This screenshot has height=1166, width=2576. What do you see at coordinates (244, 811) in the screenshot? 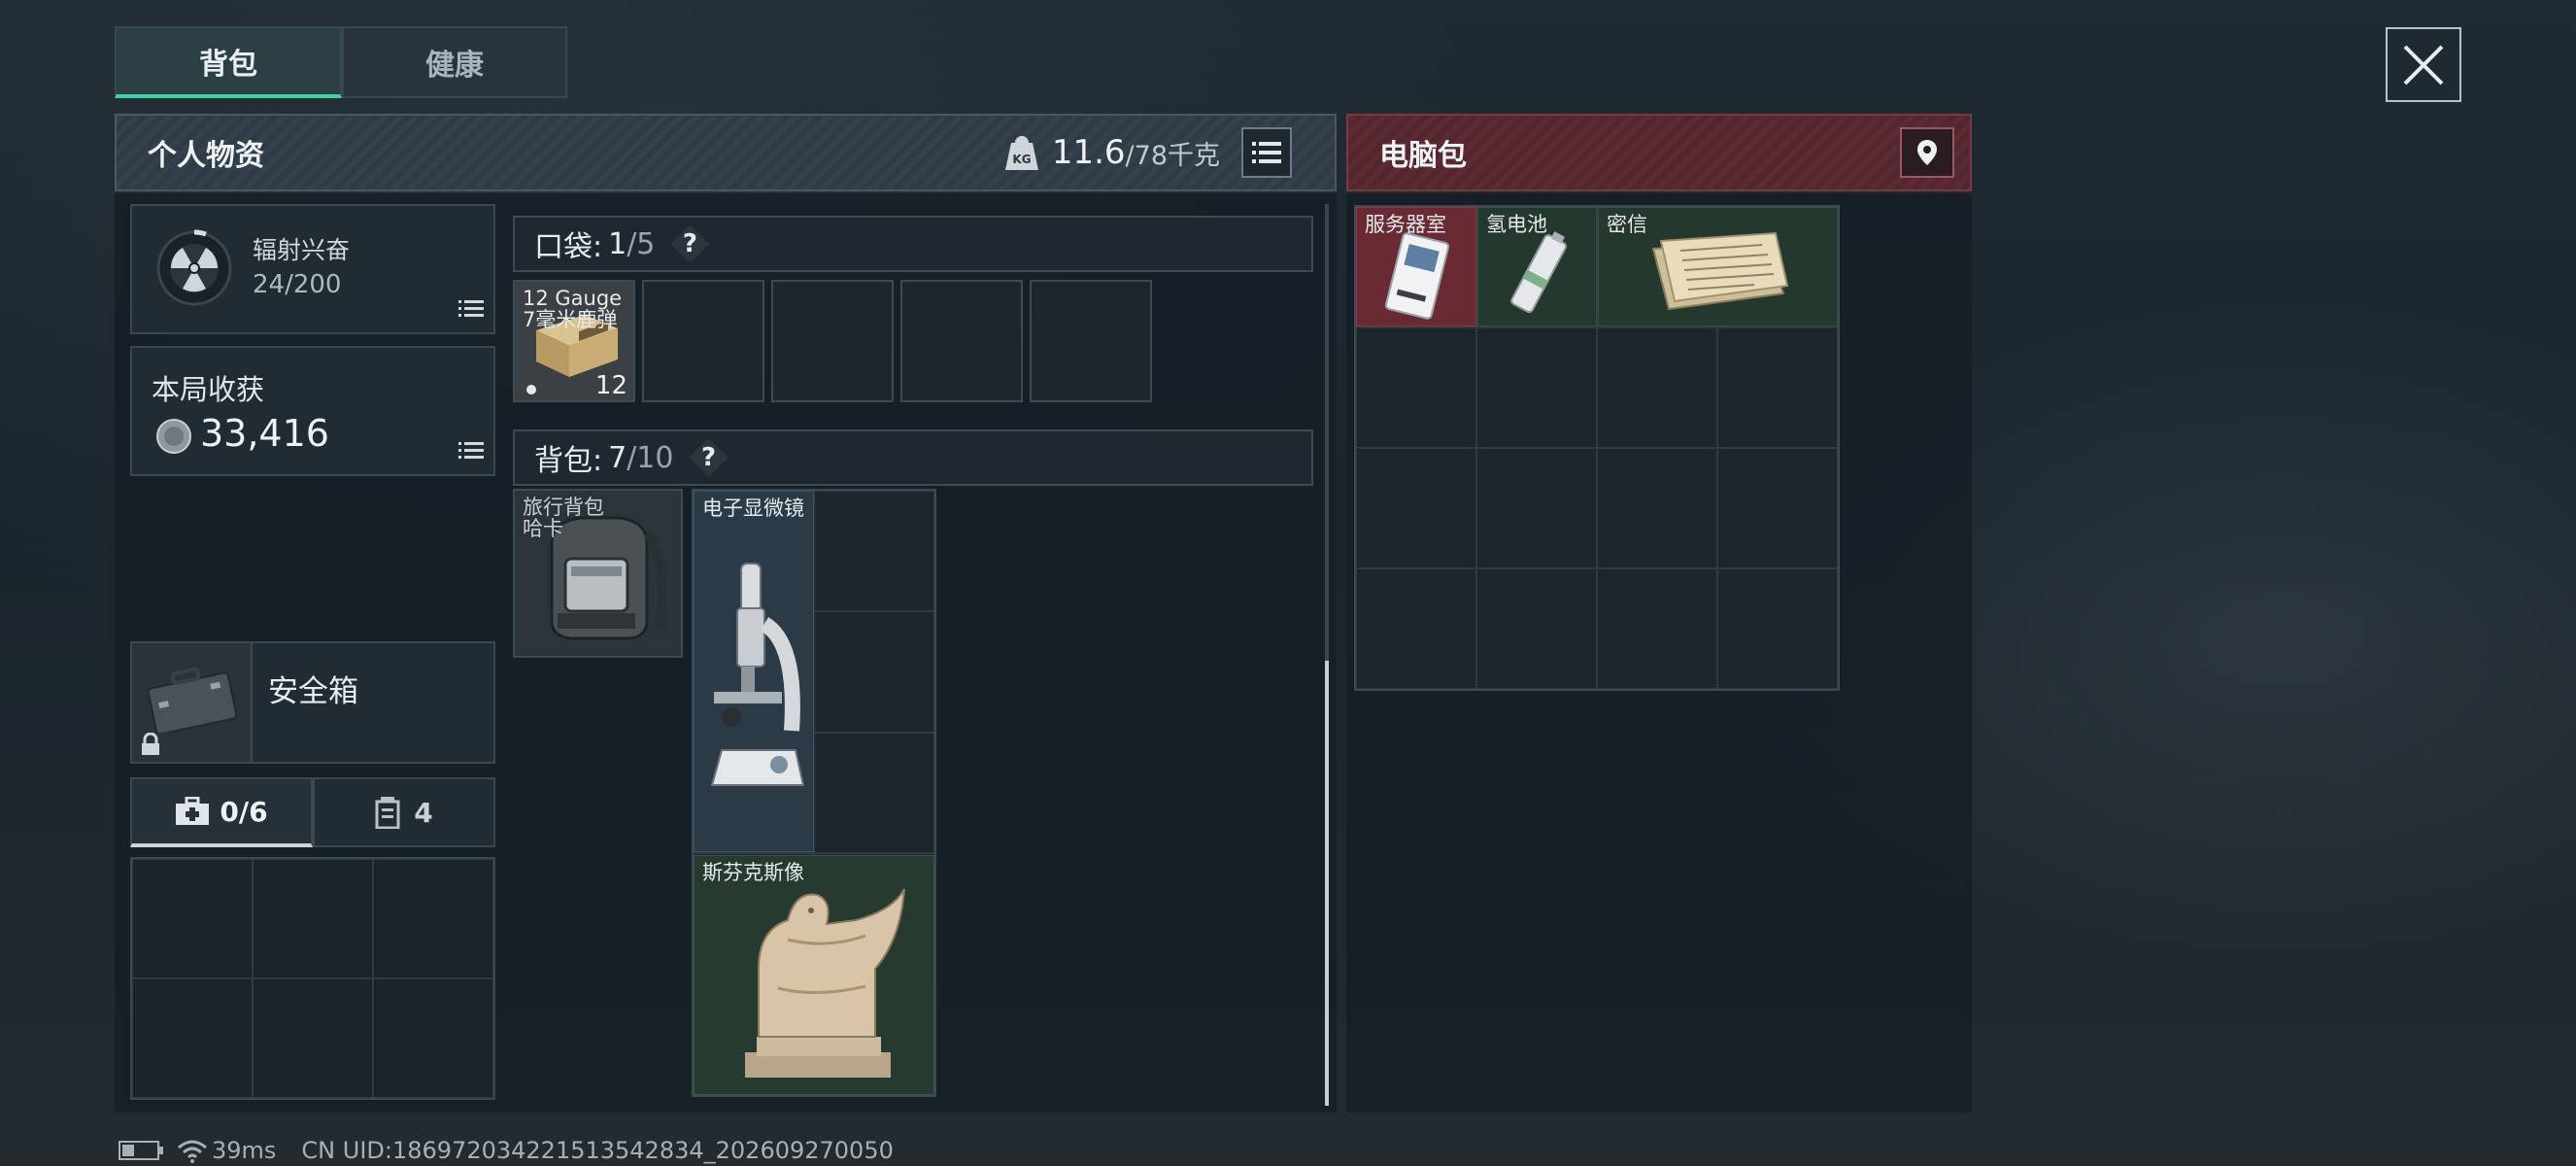
I see `subtab-medkit-count: 0/6` at bounding box center [244, 811].